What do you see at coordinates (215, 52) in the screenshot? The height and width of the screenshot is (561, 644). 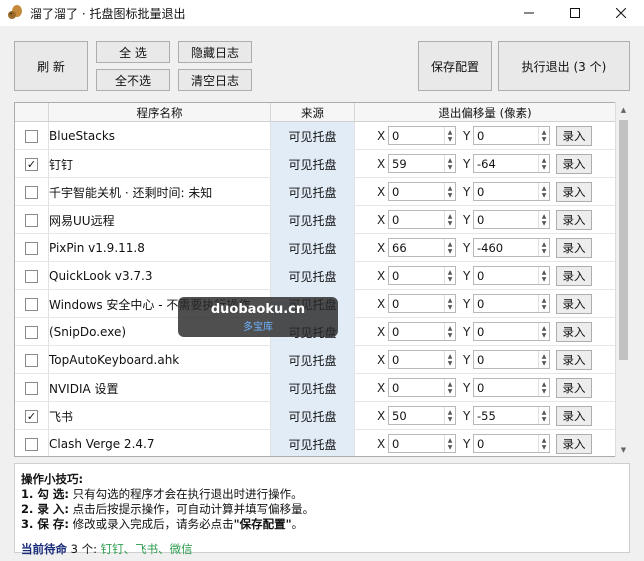 I see `hide-log-button: 隐藏日志` at bounding box center [215, 52].